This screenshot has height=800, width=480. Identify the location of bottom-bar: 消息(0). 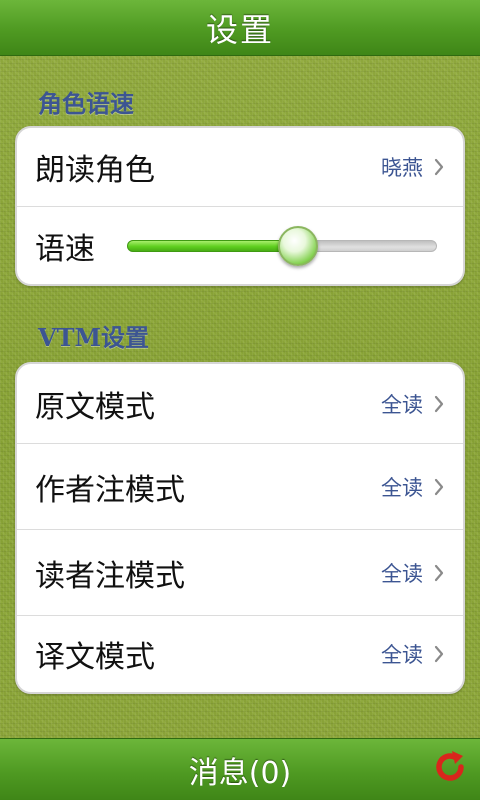
(240, 769).